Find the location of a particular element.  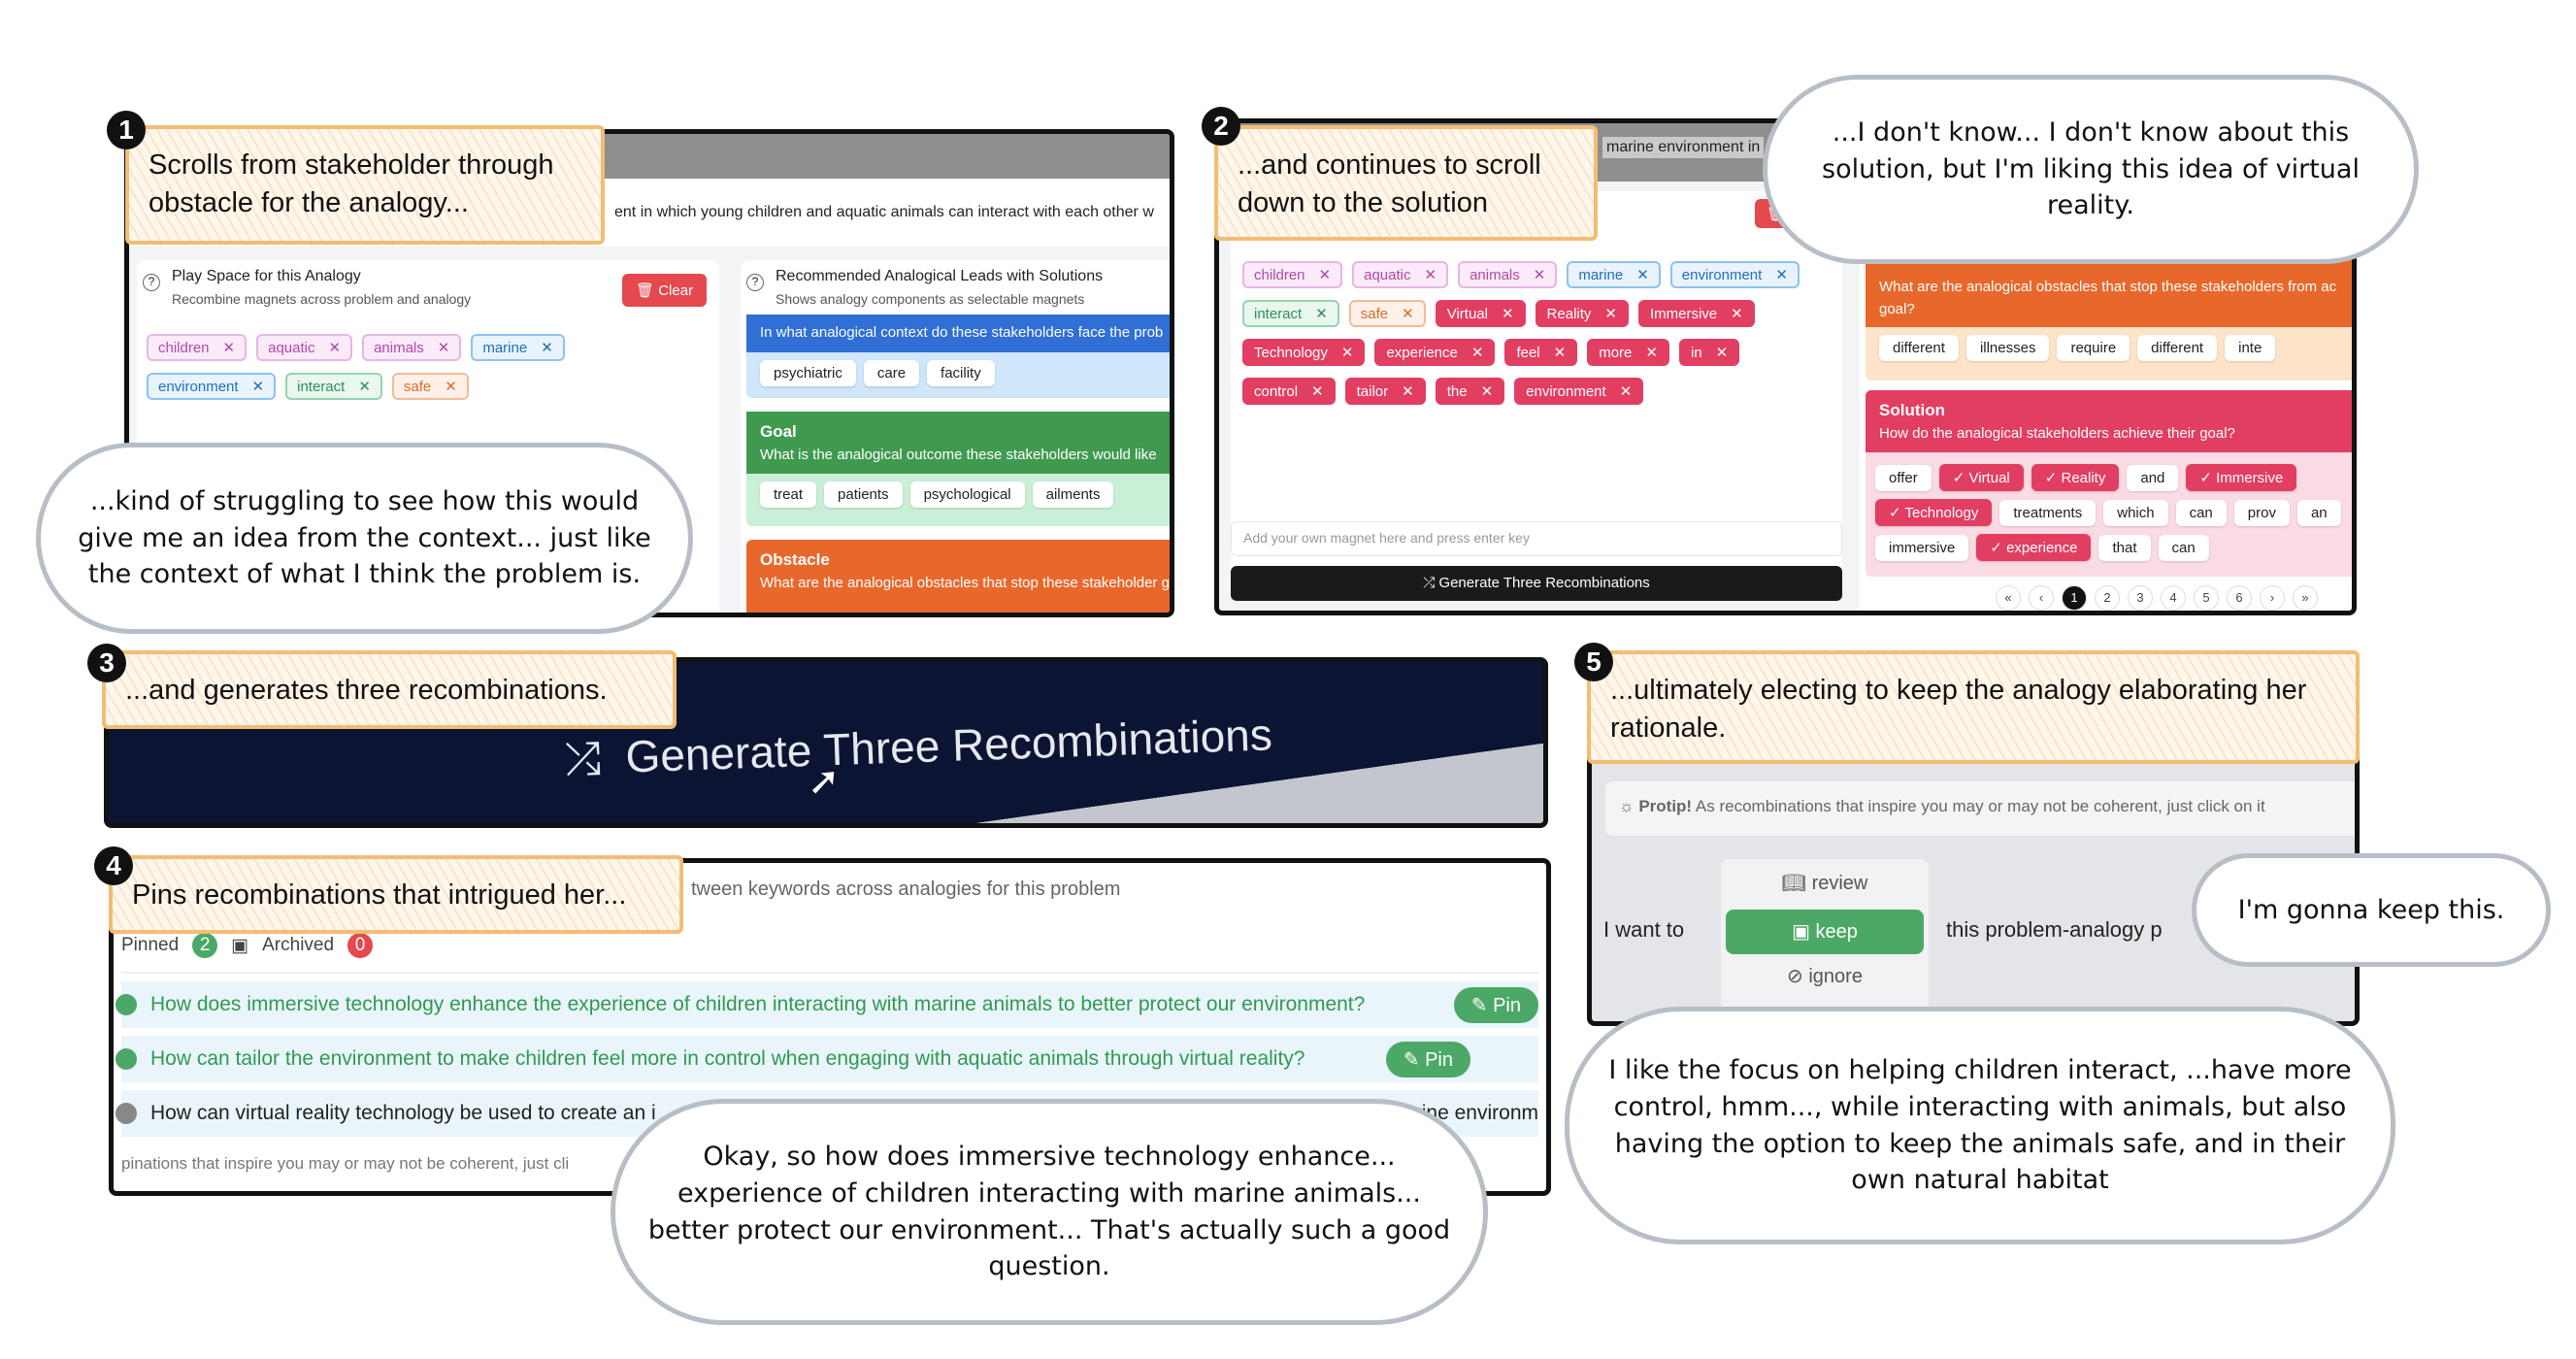

magnet-chip: facility is located at coordinates (961, 372).